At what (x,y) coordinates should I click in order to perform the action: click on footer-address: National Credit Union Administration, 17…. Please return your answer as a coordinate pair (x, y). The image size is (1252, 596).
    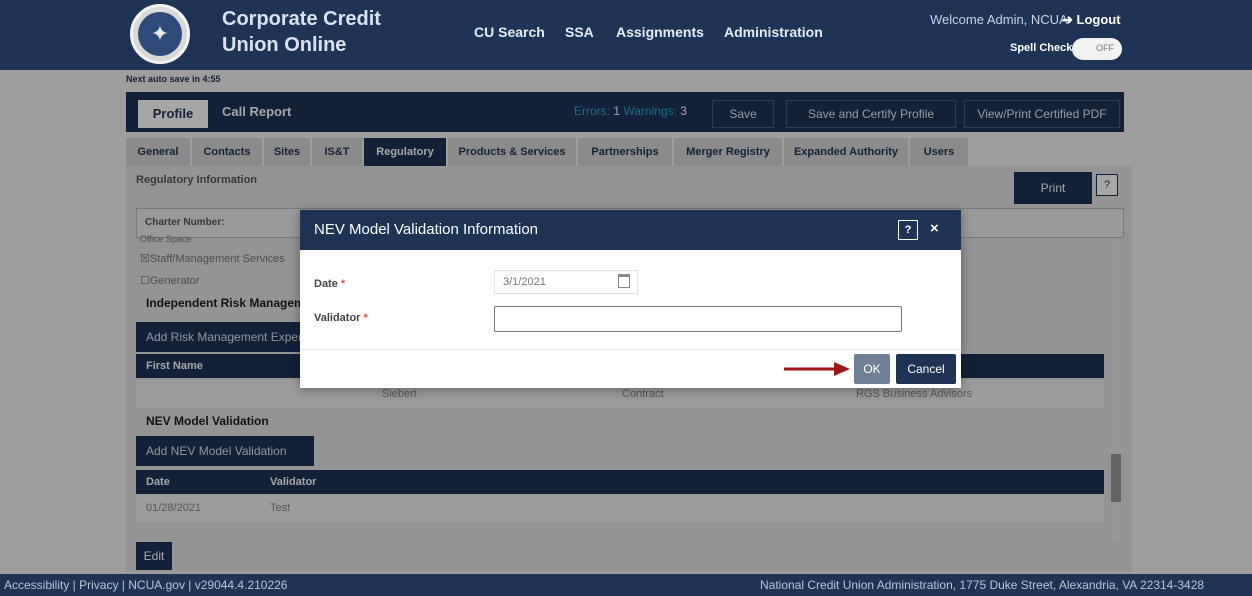
    Looking at the image, I should click on (982, 585).